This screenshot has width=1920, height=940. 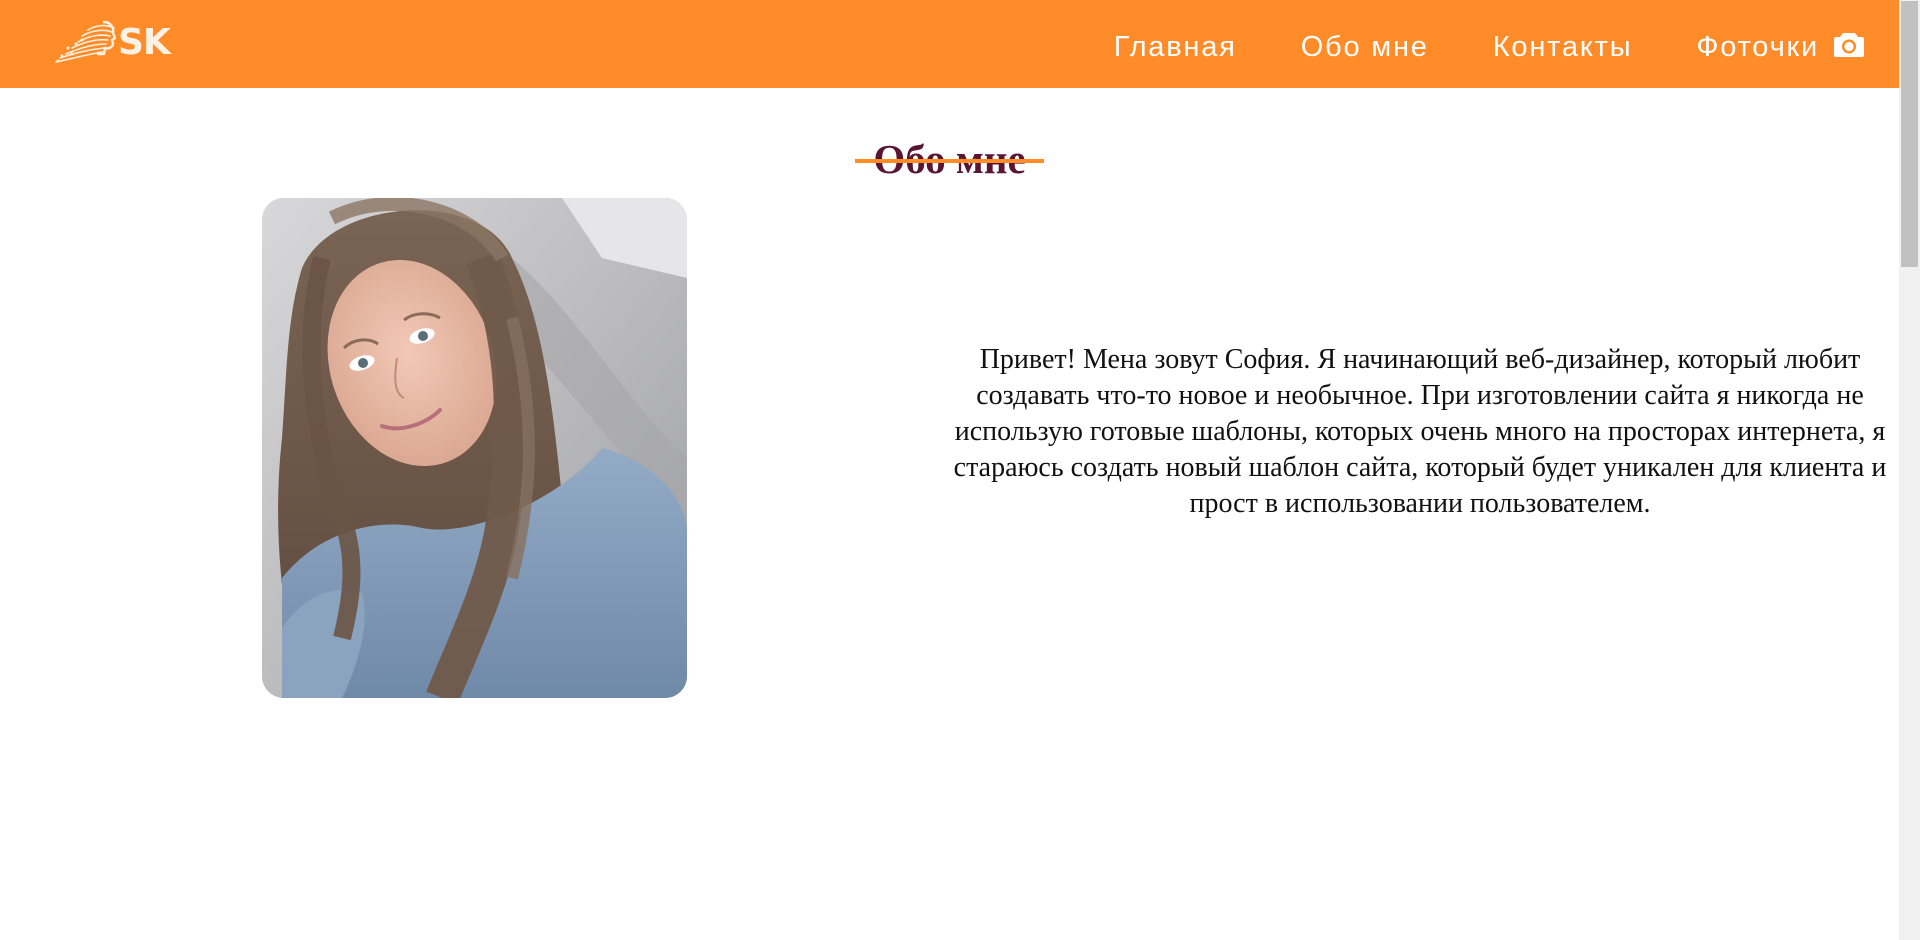 I want to click on profile-photo, so click(x=474, y=448).